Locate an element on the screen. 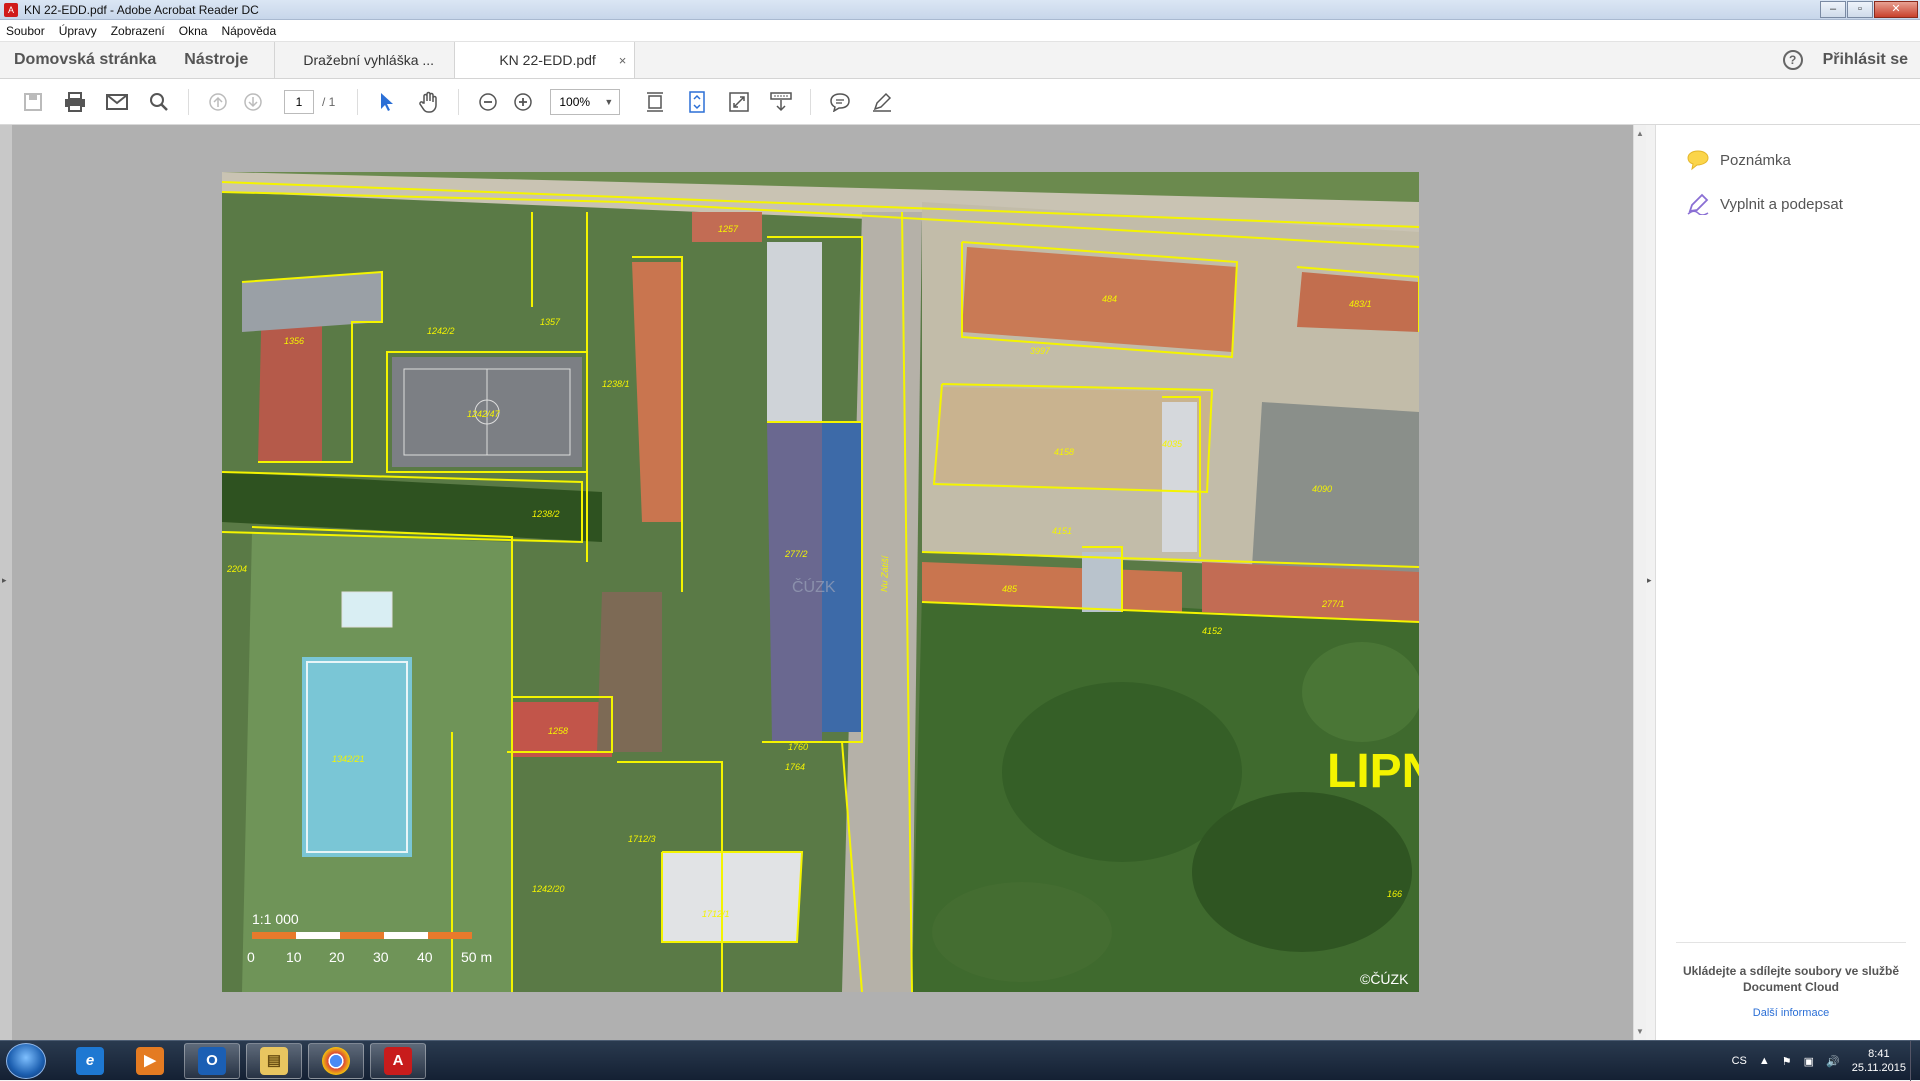  taskbar-internet-explorer: e is located at coordinates (90, 1061).